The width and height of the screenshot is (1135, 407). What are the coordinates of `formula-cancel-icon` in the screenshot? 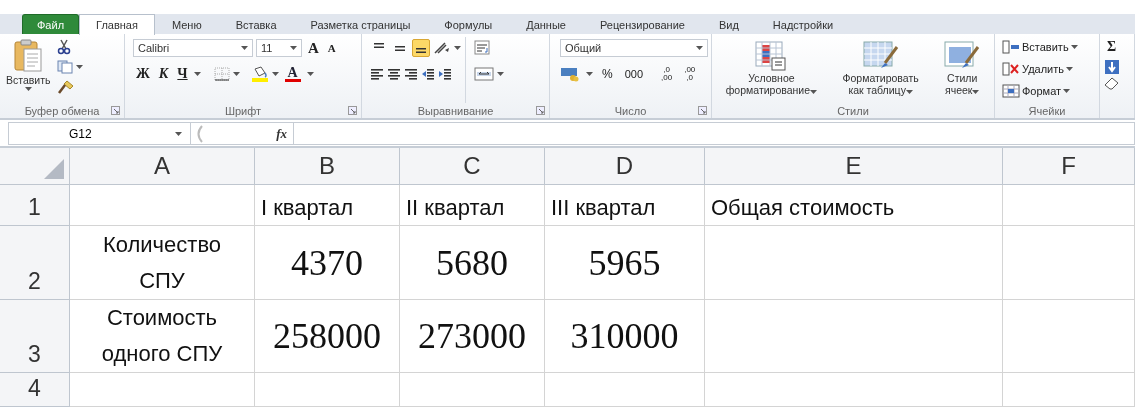 It's located at (200, 133).